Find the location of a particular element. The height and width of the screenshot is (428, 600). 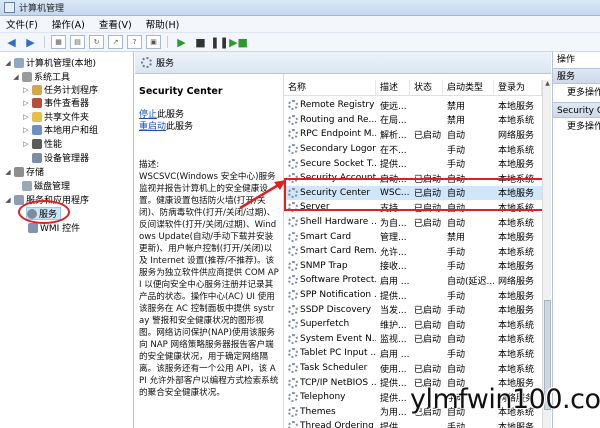

tree-item-disk-management: 磁盘管理 is located at coordinates (46, 185).